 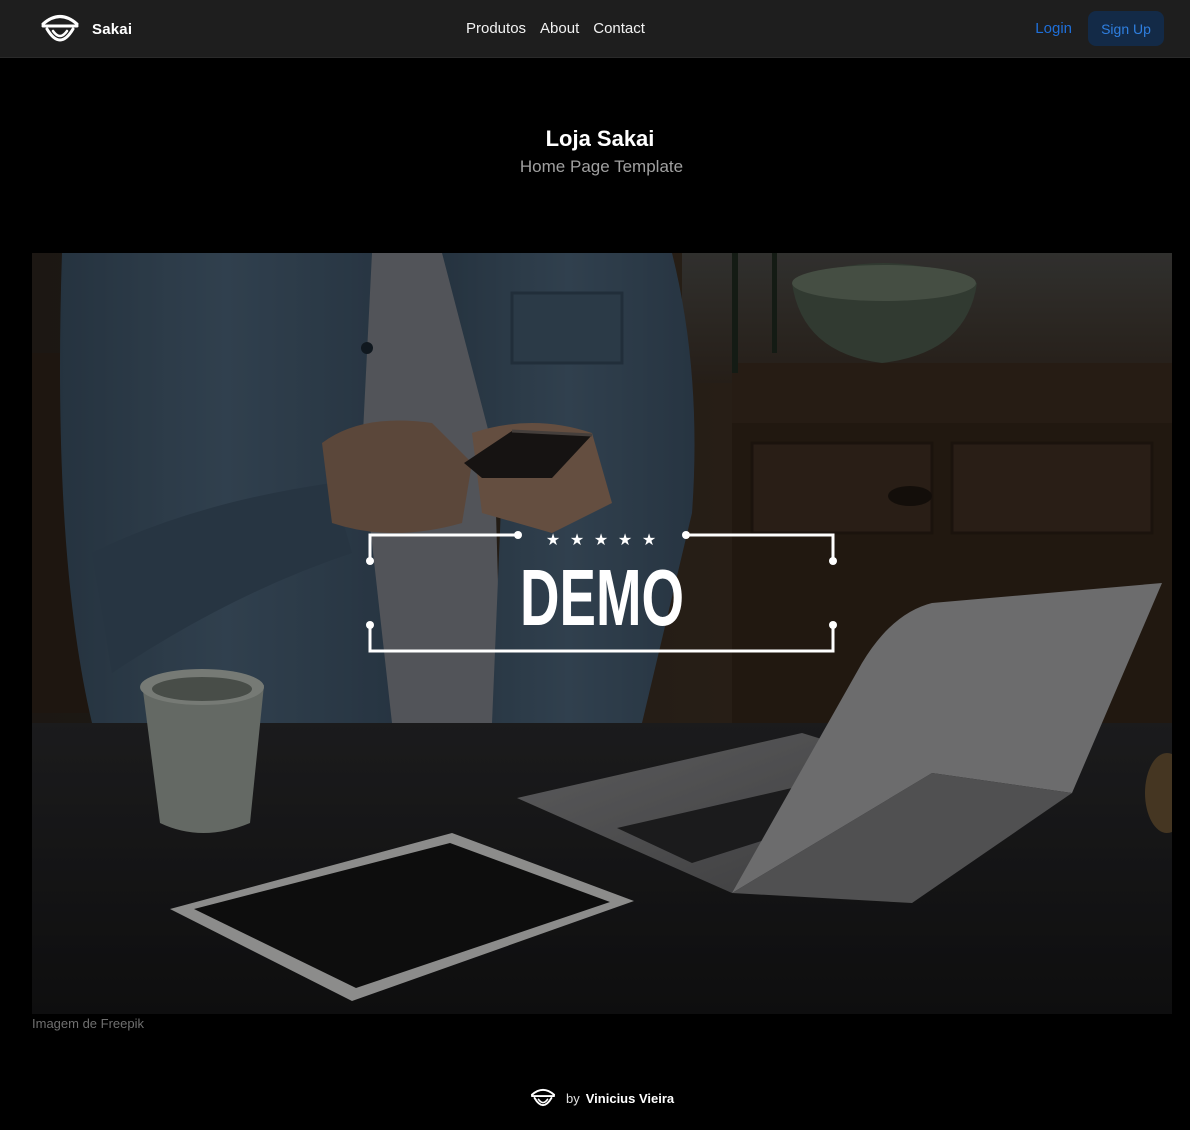 I want to click on auth-buttons: Login Sign Up, so click(x=1098, y=28).